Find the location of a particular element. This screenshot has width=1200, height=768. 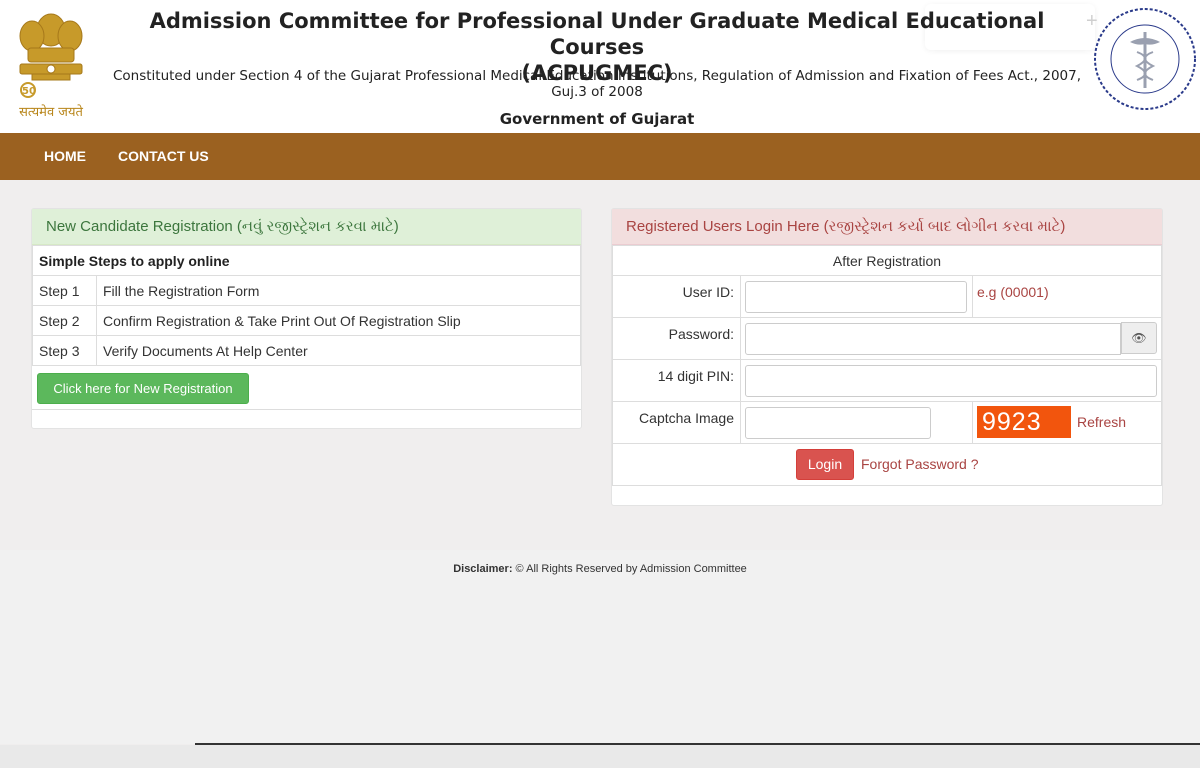

table-row: Step 1 Fill the Registration Form is located at coordinates (306, 290).